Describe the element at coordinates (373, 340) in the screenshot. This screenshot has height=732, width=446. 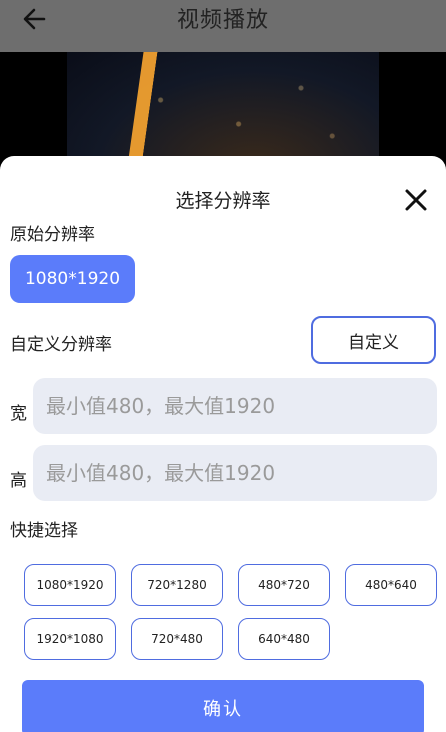
I see `custom-resolution-button: 自定义` at that location.